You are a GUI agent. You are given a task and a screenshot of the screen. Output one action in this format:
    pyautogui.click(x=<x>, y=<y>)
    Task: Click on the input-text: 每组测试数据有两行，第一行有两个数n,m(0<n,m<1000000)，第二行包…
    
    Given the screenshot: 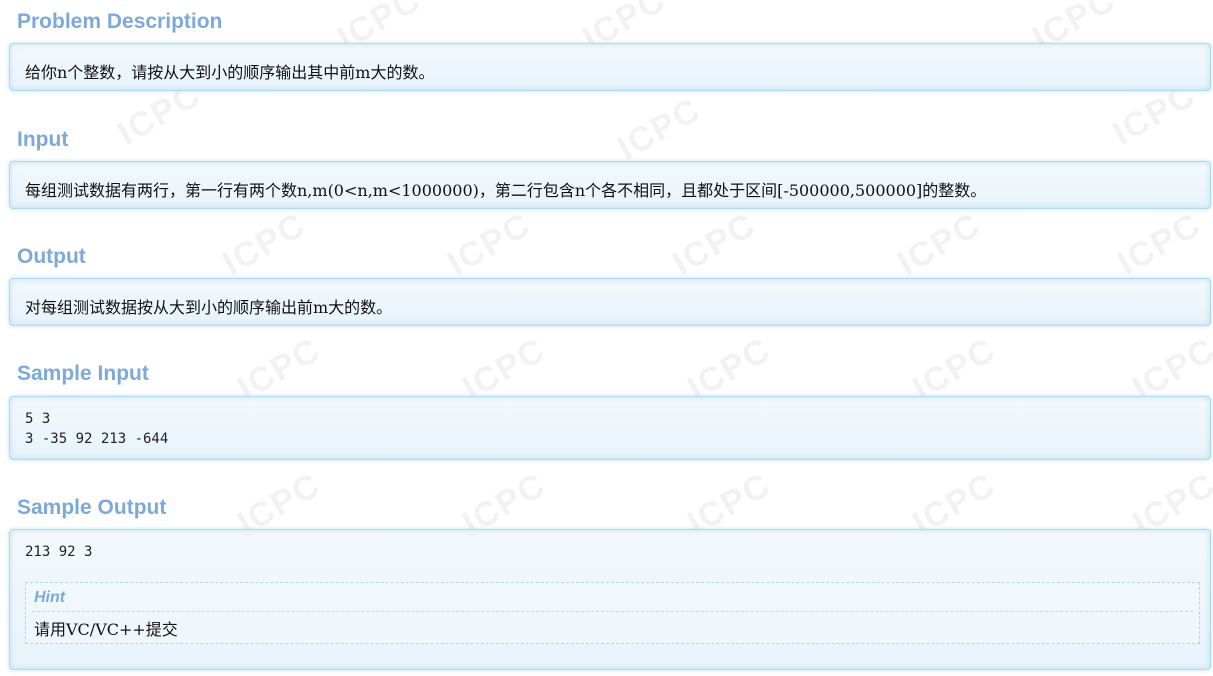 What is the action you would take?
    pyautogui.click(x=506, y=190)
    